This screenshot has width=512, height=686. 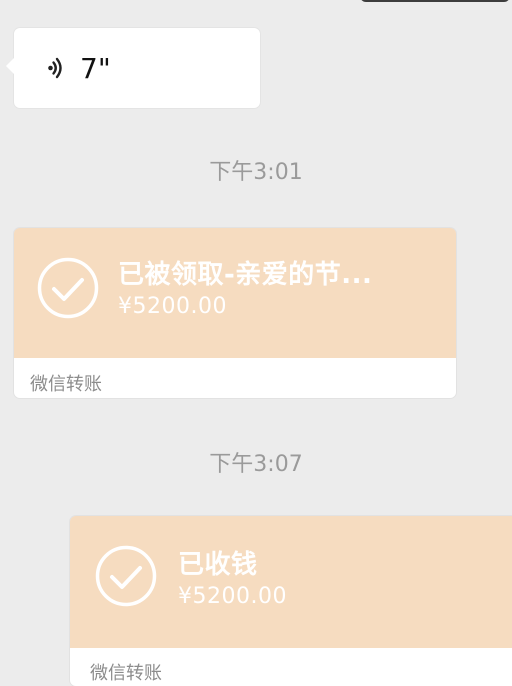 I want to click on timestamp: 下午3:07, so click(x=256, y=464).